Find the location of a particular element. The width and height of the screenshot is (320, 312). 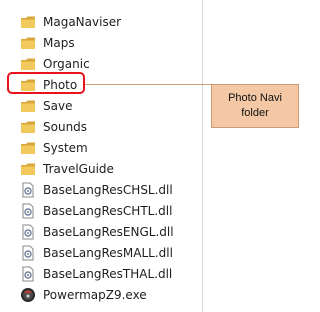

item-label: BaseLangResTHAL.dll is located at coordinates (108, 273).